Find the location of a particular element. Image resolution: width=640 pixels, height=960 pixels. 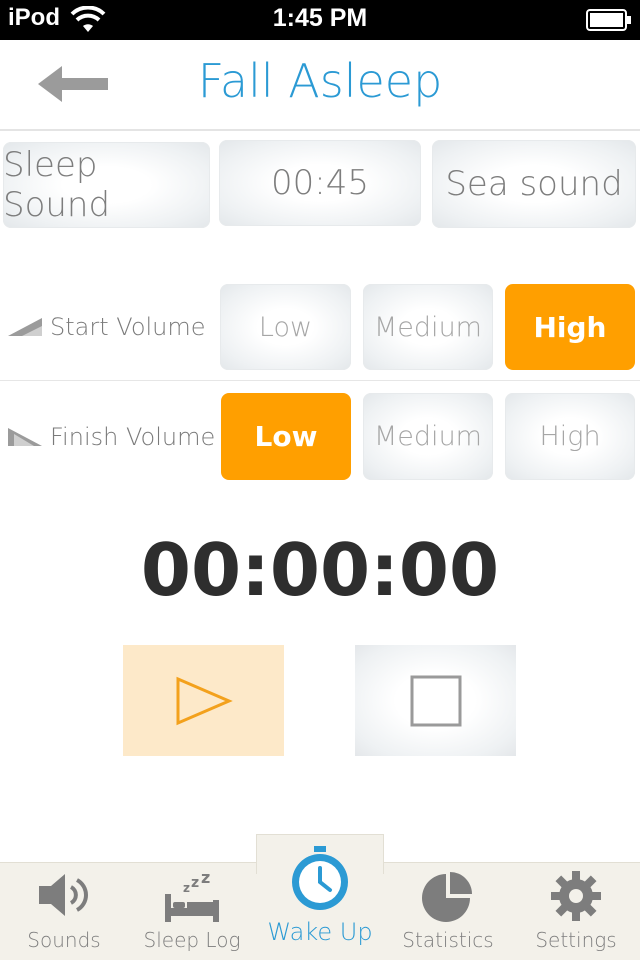

status-time: 1:45 PM is located at coordinates (320, 18).